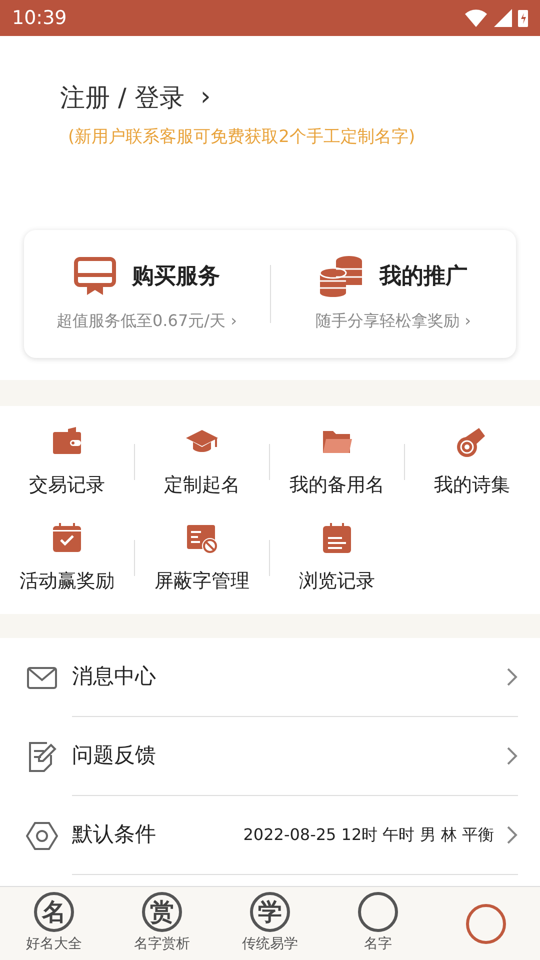 The width and height of the screenshot is (540, 960). I want to click on service-title: 我的推广, so click(423, 276).